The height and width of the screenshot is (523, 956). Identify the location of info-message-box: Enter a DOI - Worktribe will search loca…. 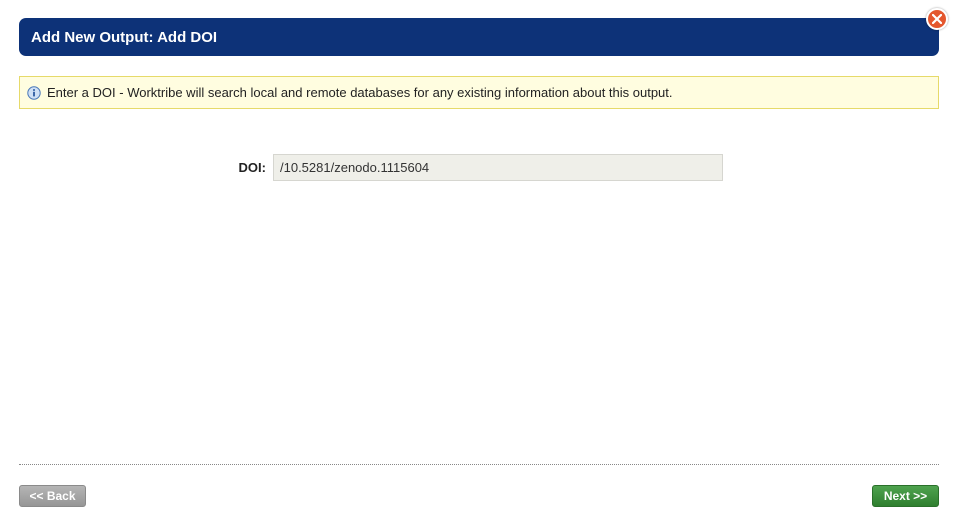
(479, 92).